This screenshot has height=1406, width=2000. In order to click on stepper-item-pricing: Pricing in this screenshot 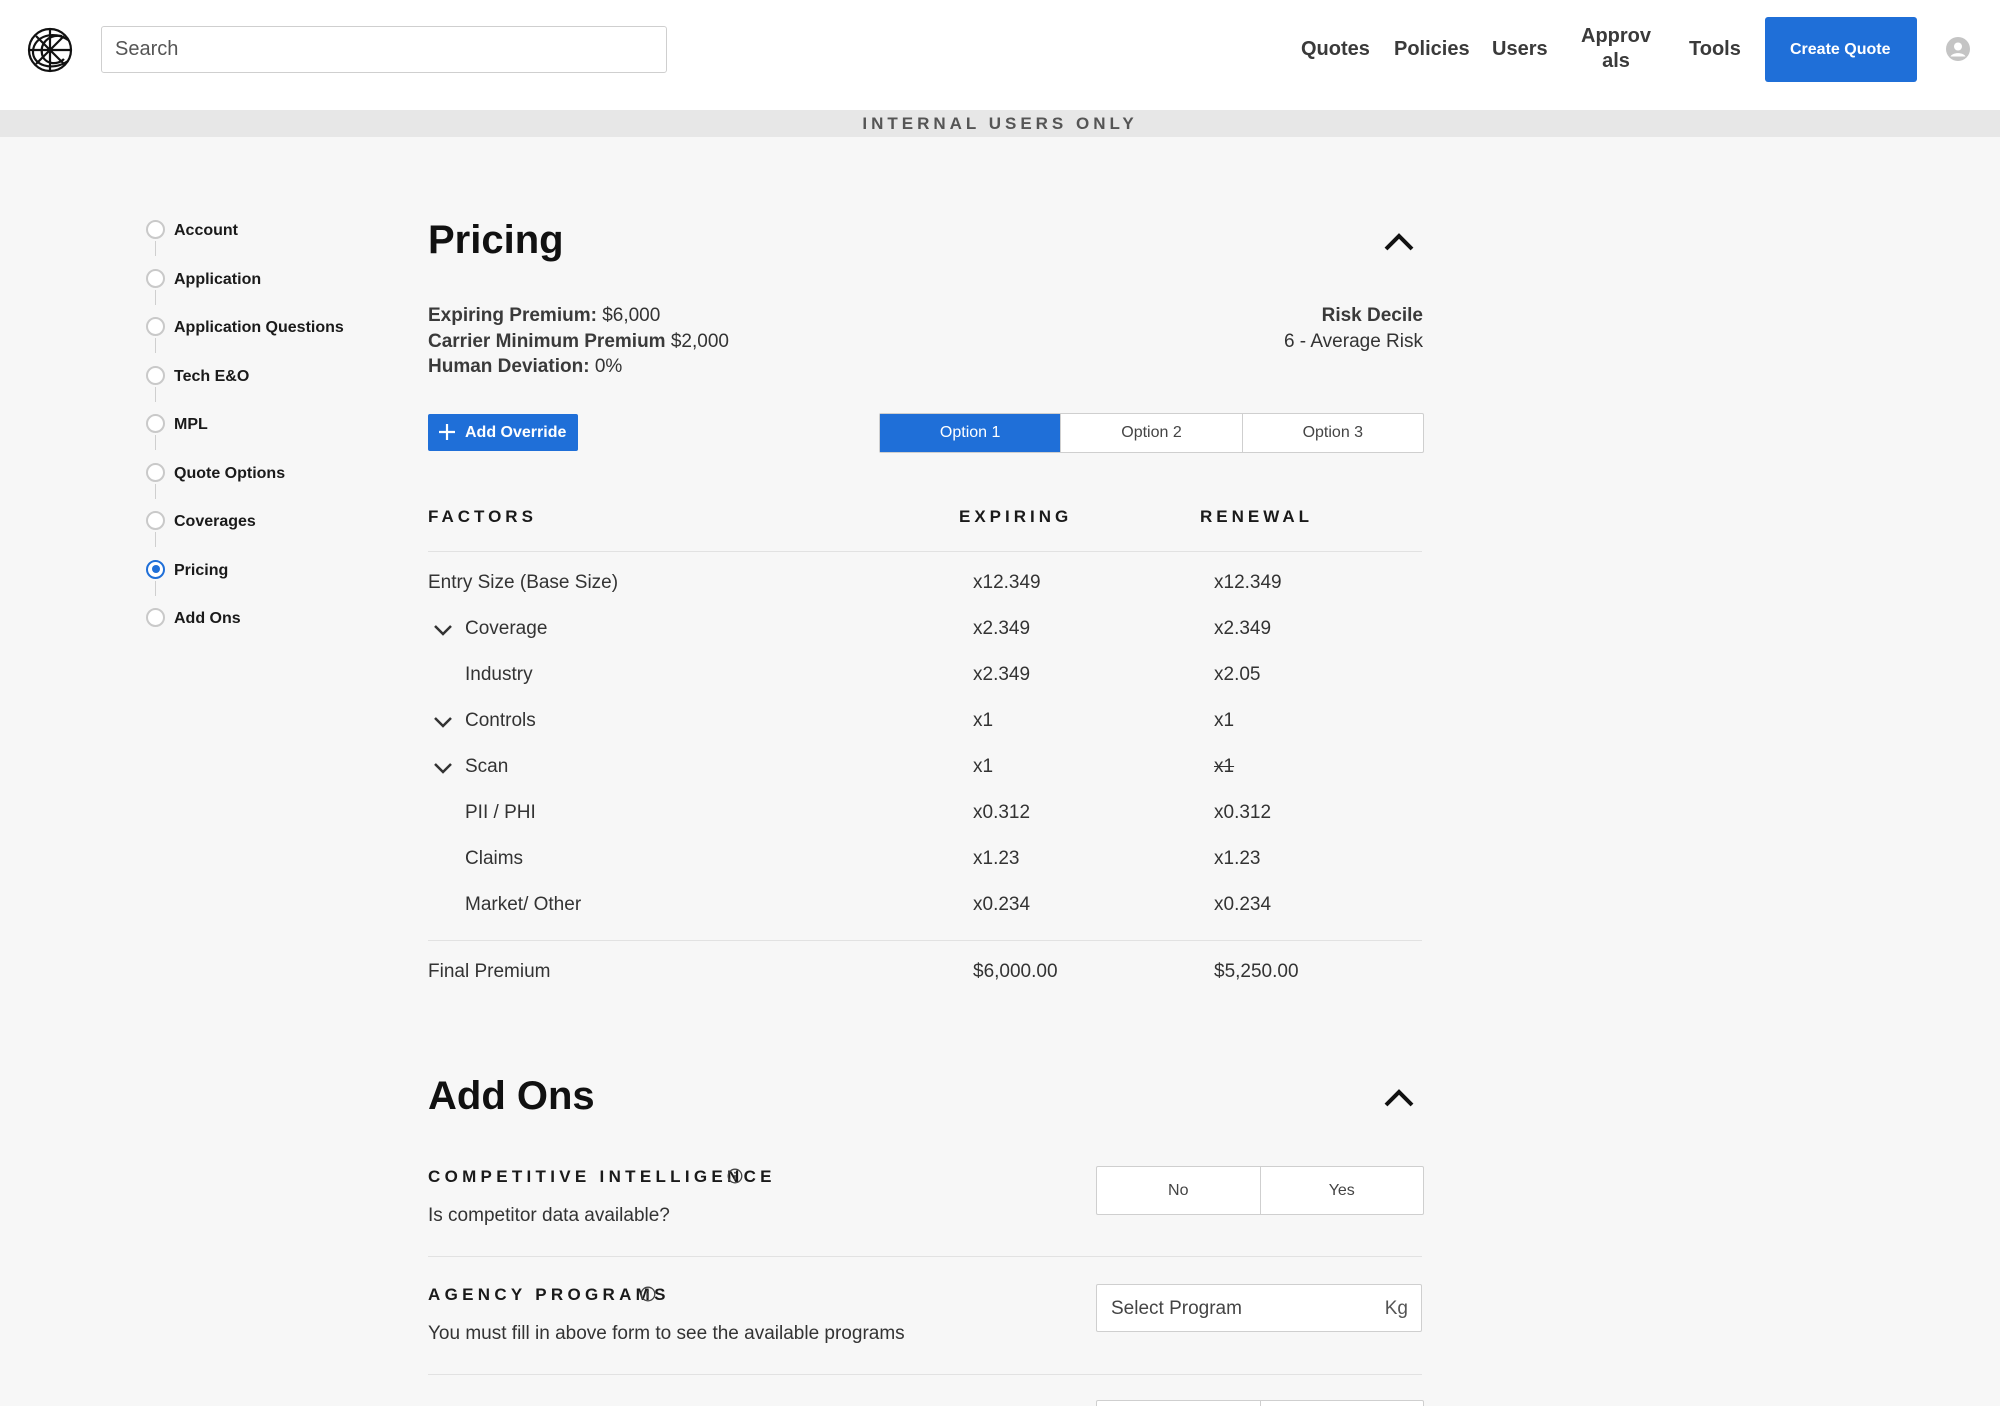, I will do `click(286, 577)`.